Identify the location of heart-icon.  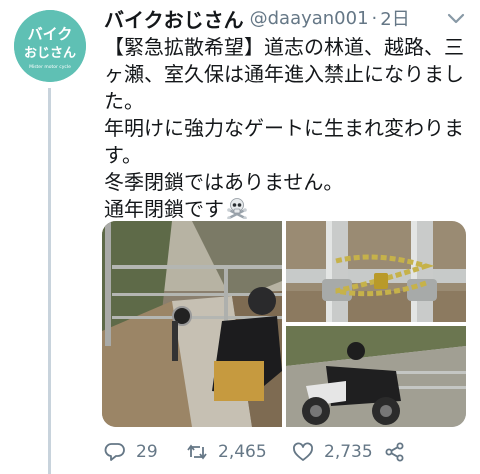
(303, 451).